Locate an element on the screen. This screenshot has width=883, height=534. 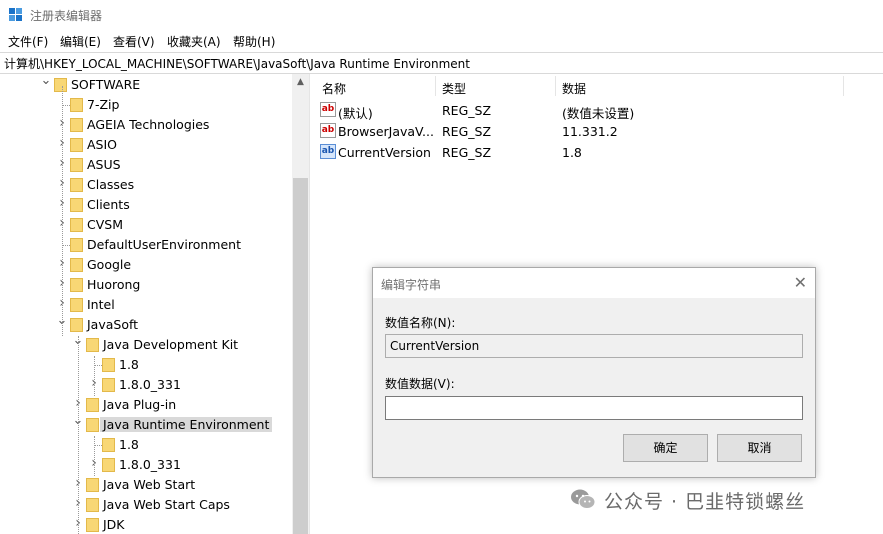
scroll-up-arrow-icon: ▲ is located at coordinates (300, 82).